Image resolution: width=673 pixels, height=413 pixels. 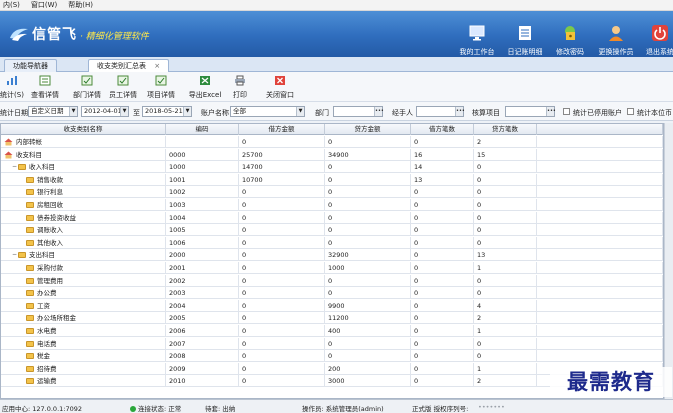 I want to click on category-code-cell: 2010, so click(x=202, y=381).